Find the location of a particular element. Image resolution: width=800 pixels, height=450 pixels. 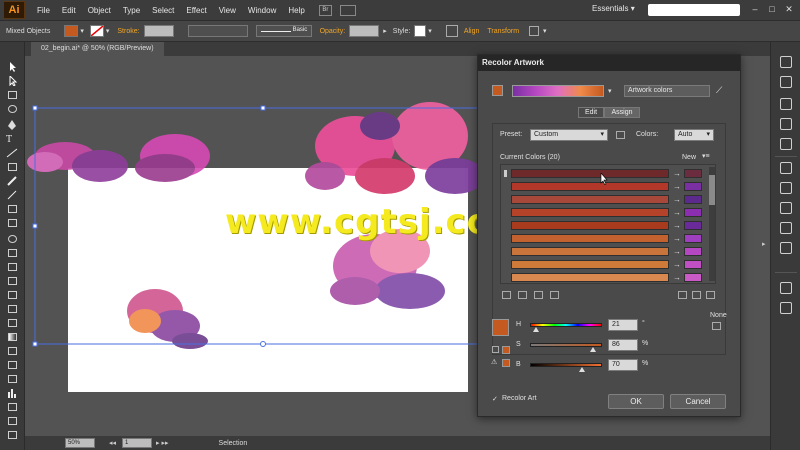

cancel-button: Cancel is located at coordinates (698, 401).